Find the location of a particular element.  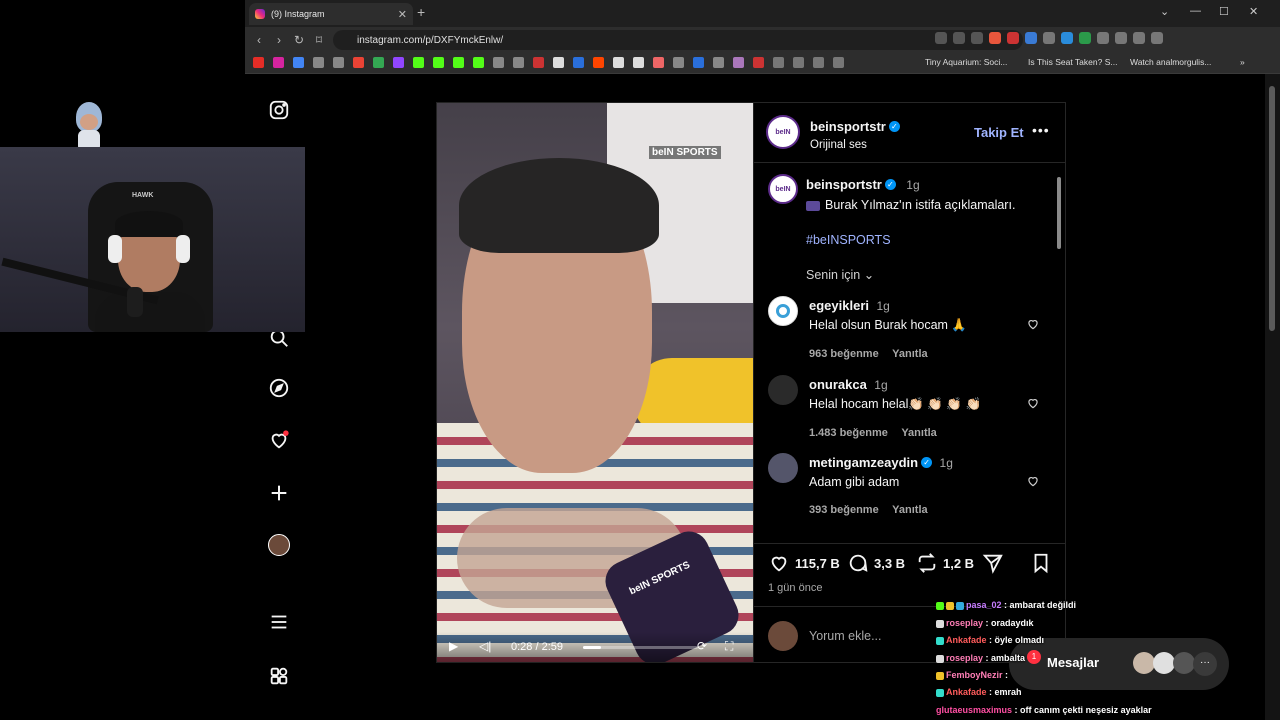

comments-scrollbar is located at coordinates (1059, 353).